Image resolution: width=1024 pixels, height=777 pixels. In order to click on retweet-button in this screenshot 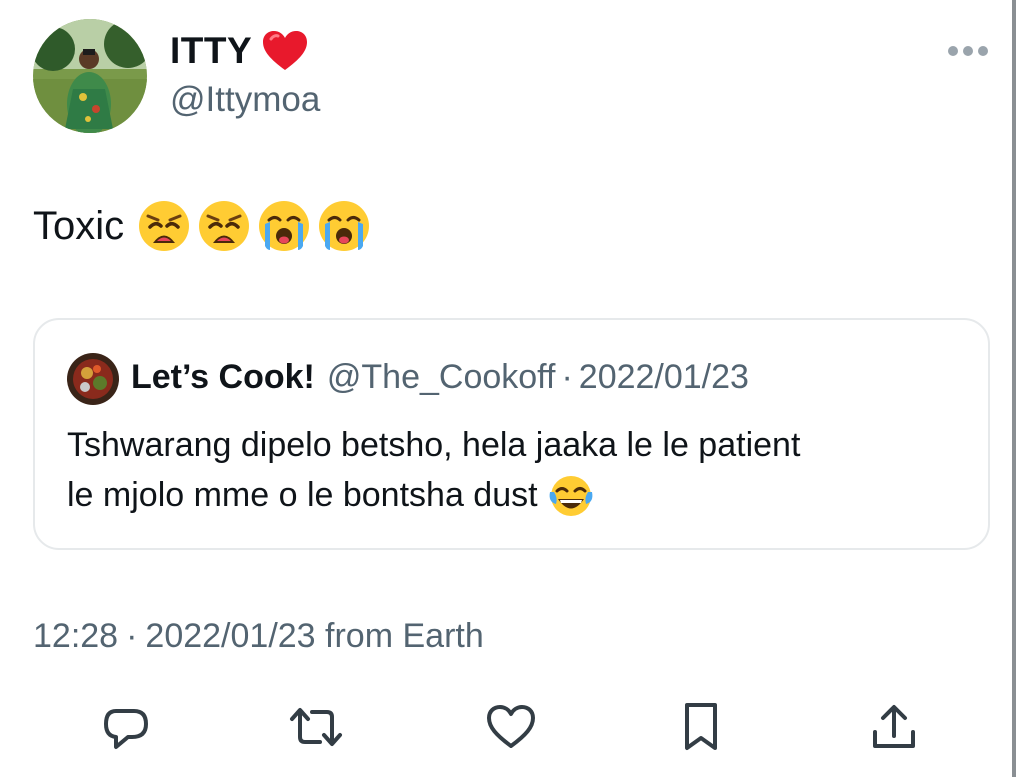, I will do `click(316, 727)`.